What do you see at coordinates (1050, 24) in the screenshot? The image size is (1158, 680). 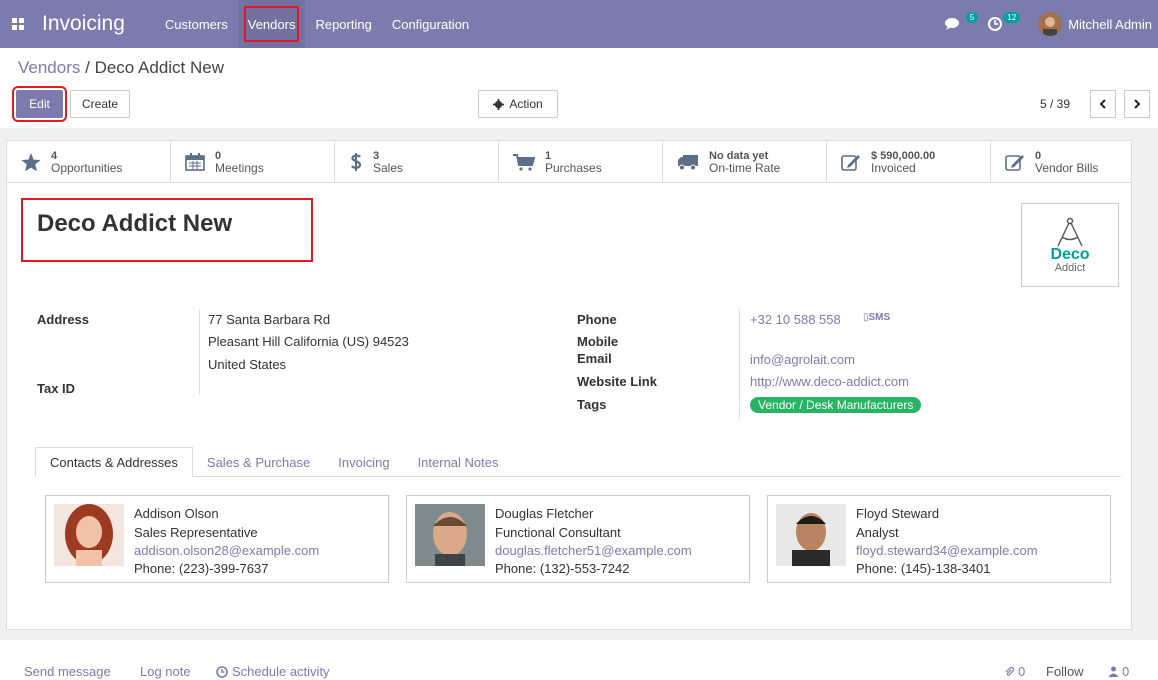 I see `user-avatar` at bounding box center [1050, 24].